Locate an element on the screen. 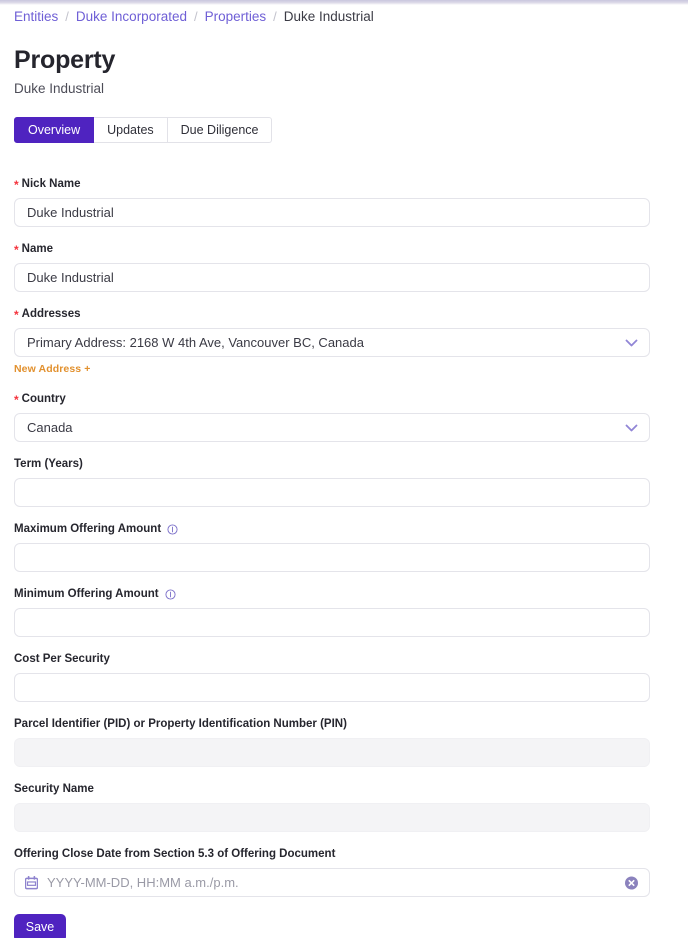  field-label-maximum-offering-amount: Maximum Offering Amount is located at coordinates (344, 529).